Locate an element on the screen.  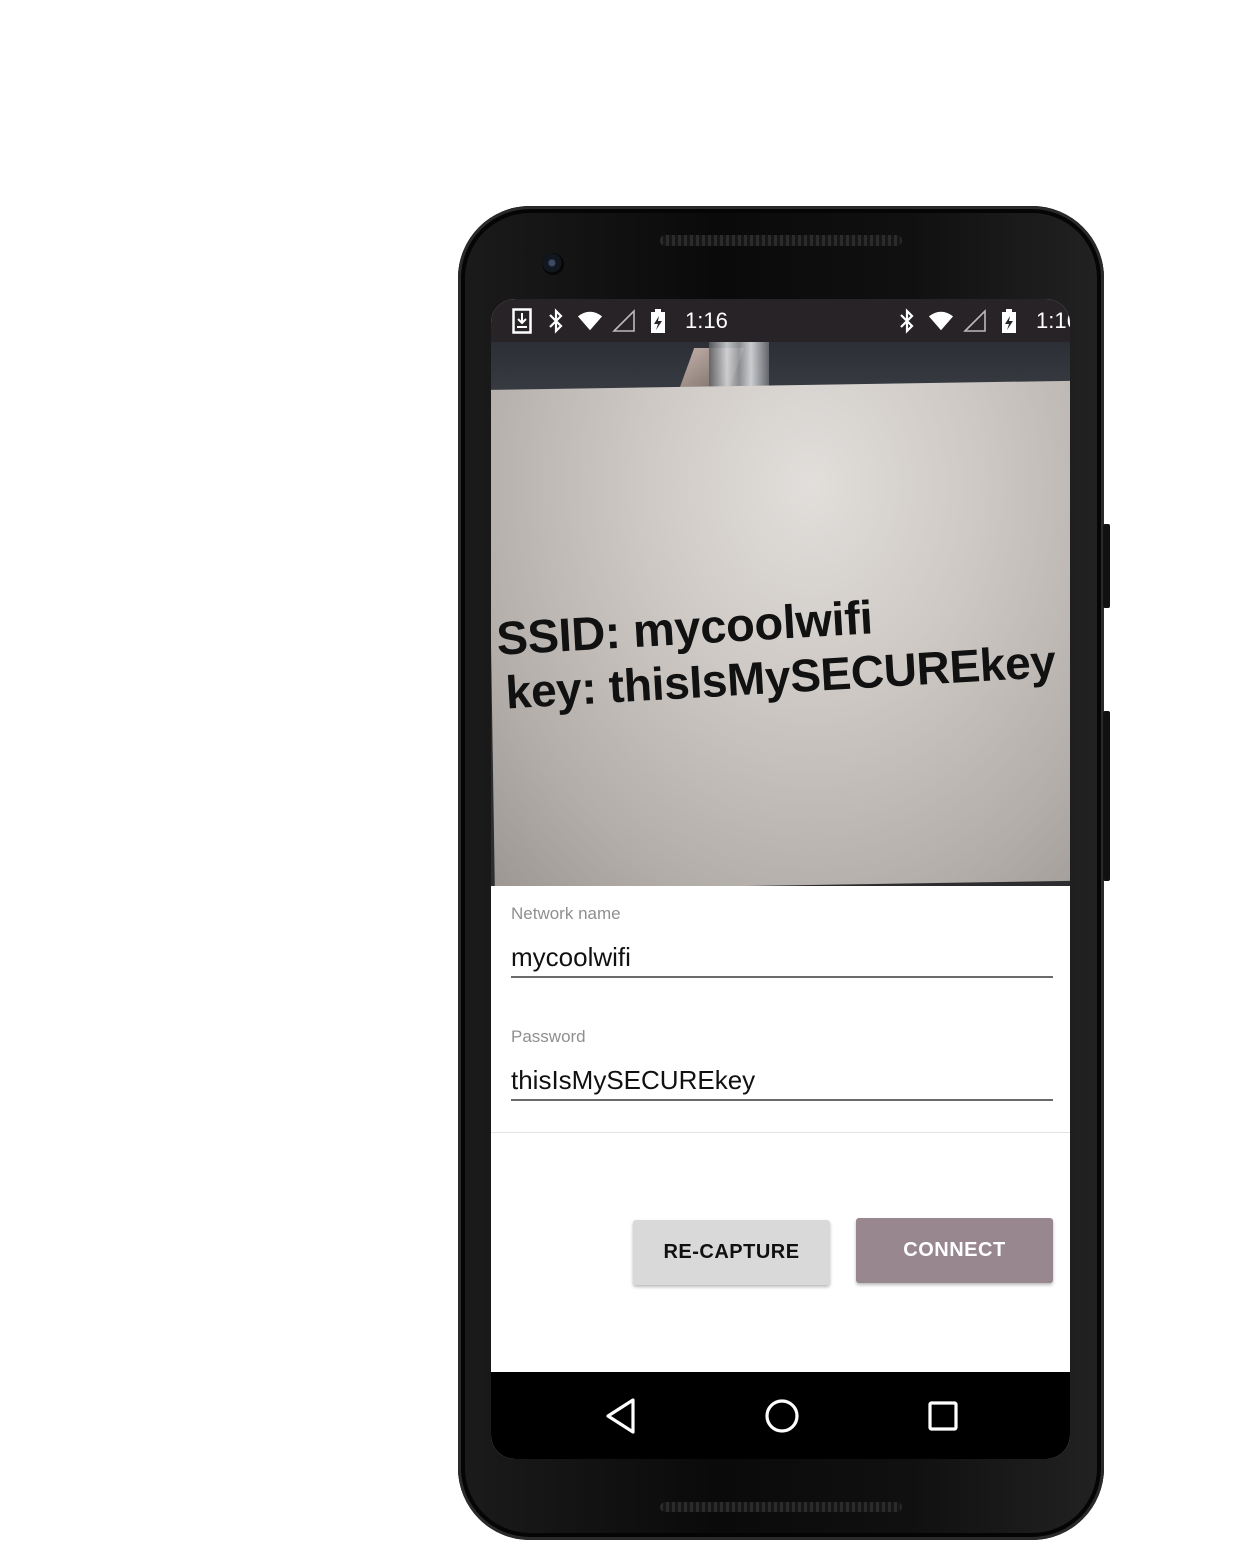
status-bar-left: 1:16 is located at coordinates (618, 320).